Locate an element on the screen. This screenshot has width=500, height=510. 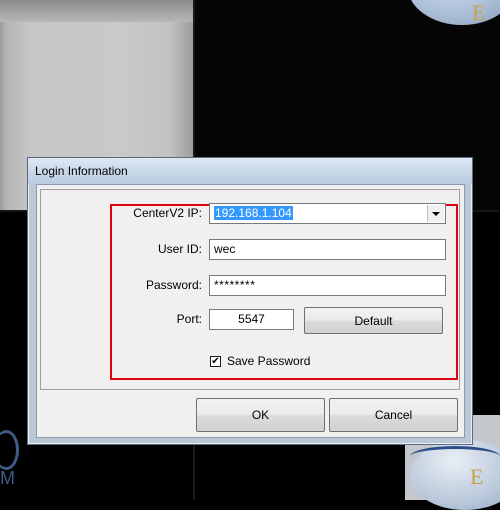
video-tile-top-left-header is located at coordinates (96, 11).